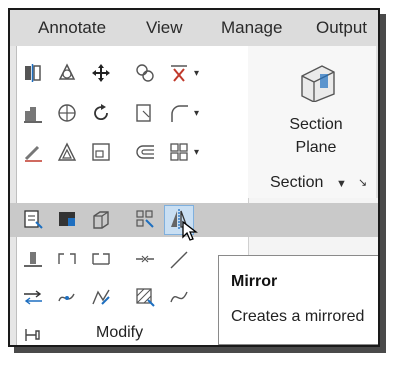 The width and height of the screenshot is (396, 367). What do you see at coordinates (196, 73) in the screenshot?
I see `trim-dropdown-arrow-icon: ▾` at bounding box center [196, 73].